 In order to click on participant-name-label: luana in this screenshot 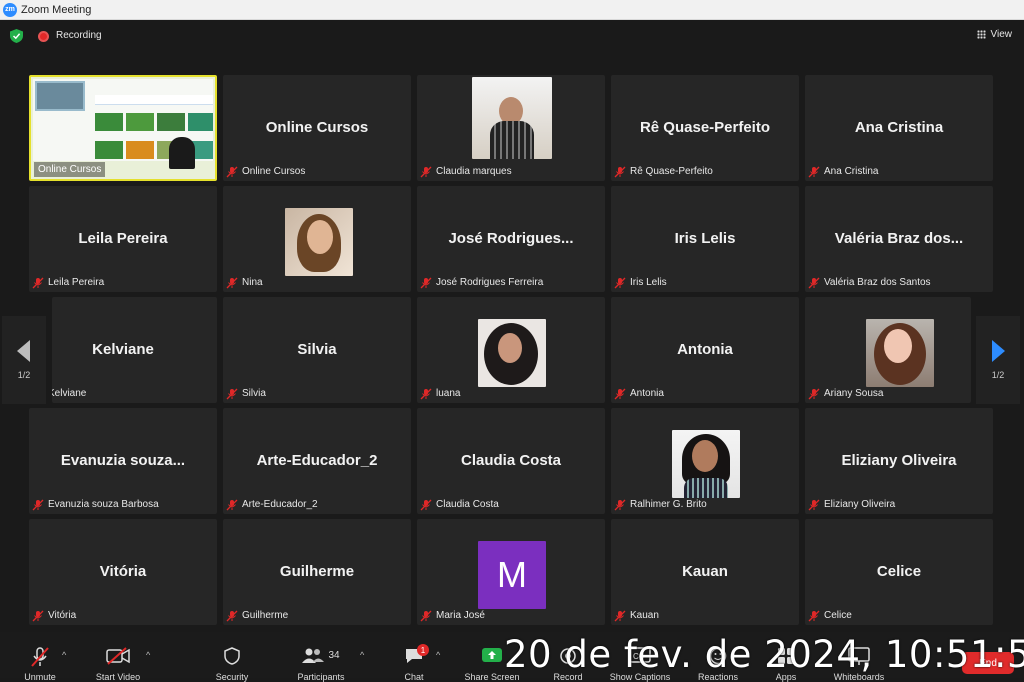, I will do `click(440, 393)`.